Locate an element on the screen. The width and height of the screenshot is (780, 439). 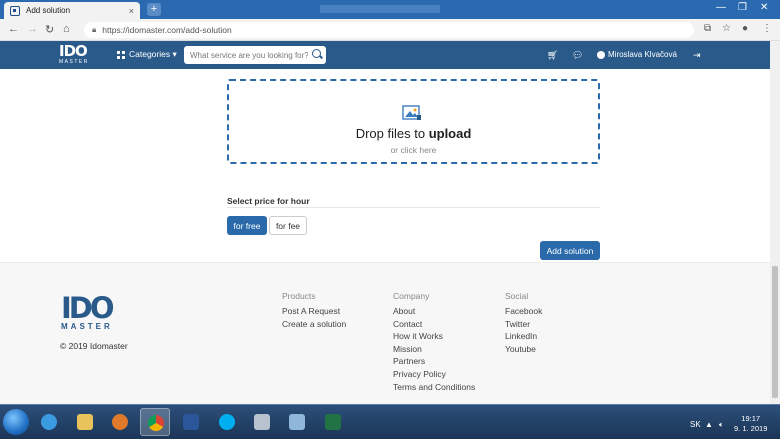
tab-close-button: × is located at coordinates (131, 11).